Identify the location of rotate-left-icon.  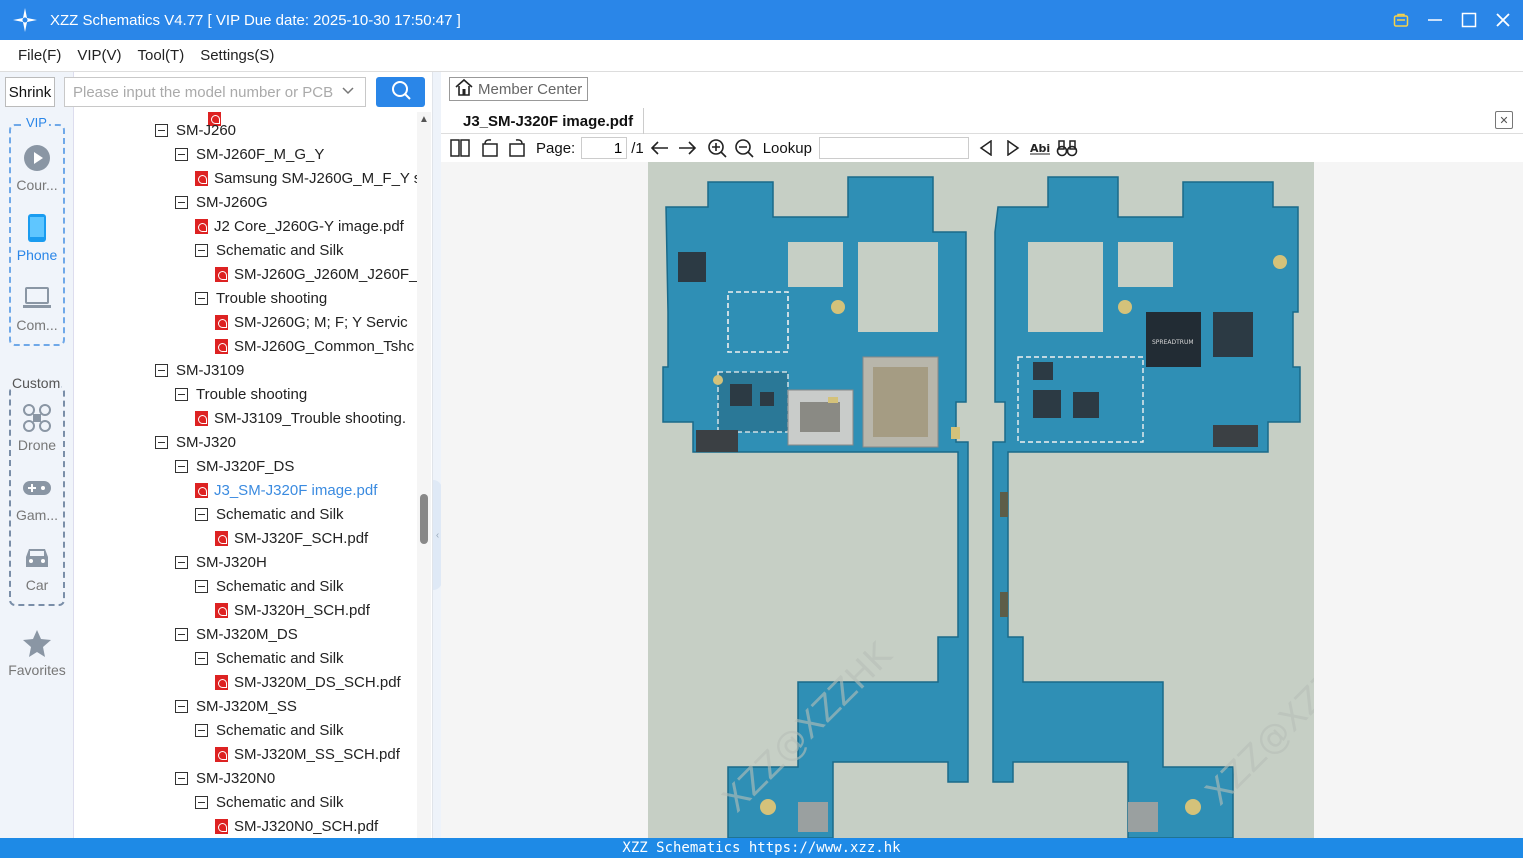
(490, 148).